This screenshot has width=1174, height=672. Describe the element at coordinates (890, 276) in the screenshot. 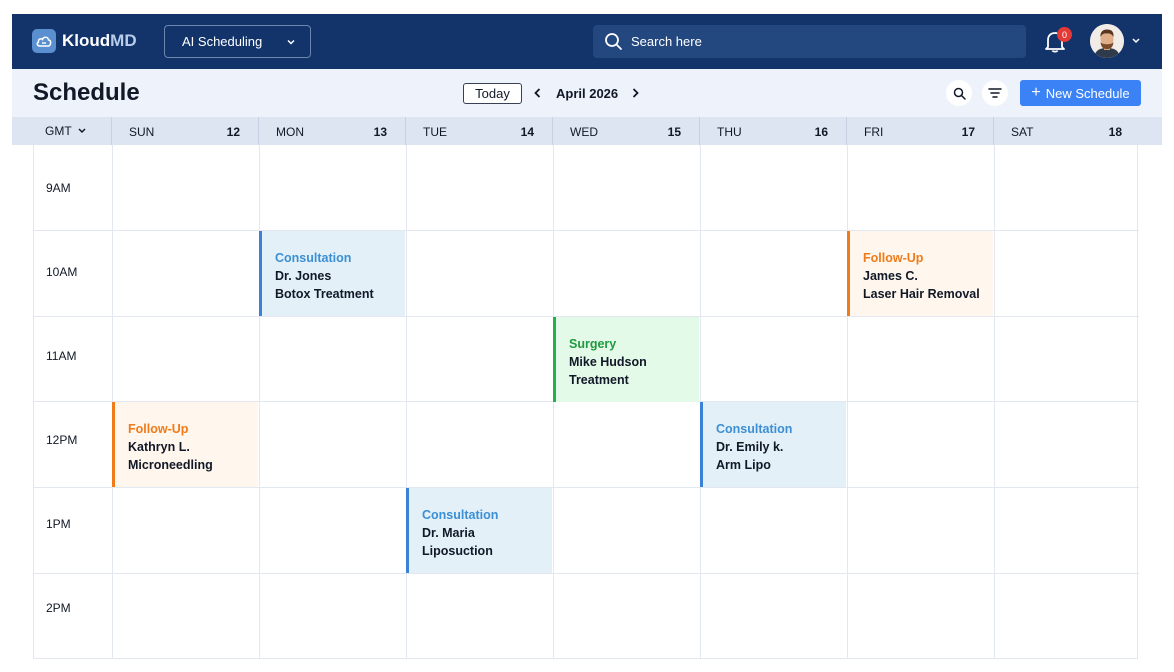

I see `event-patient: James C.` at that location.